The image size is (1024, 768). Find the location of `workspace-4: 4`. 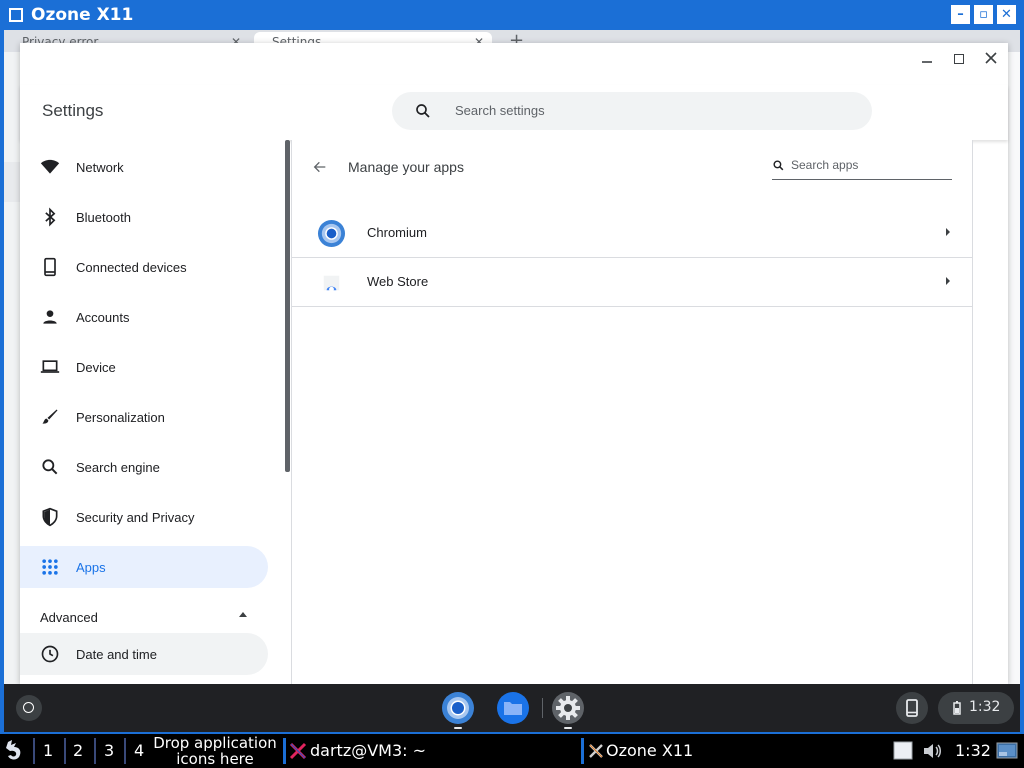

workspace-4: 4 is located at coordinates (139, 751).